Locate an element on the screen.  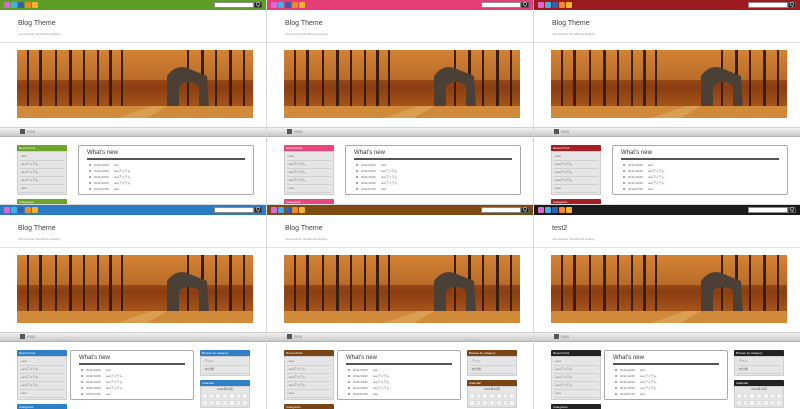
category-link: 未分類 is located at coordinates (759, 370).